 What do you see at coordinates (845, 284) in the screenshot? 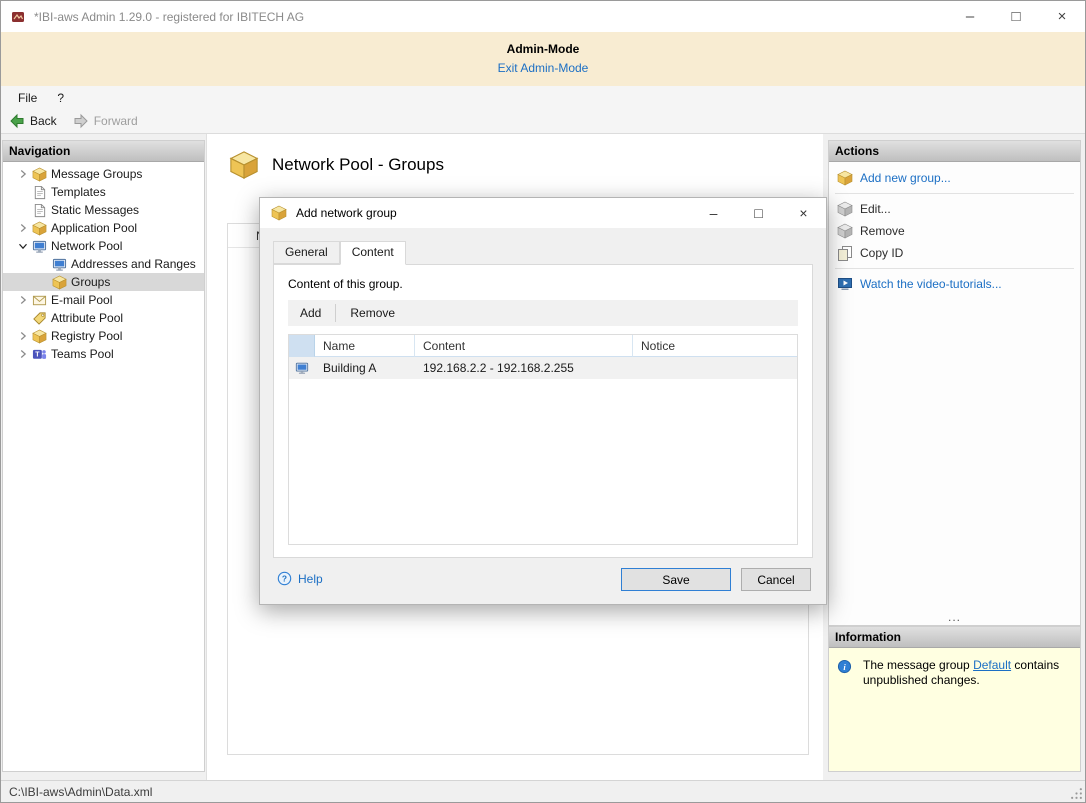
I see `video-tutorials-icon` at bounding box center [845, 284].